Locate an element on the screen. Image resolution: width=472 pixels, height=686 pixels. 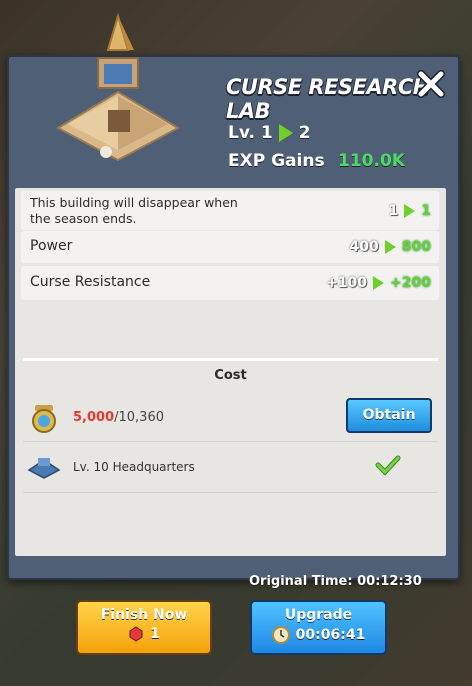
stat-values: 400 800 is located at coordinates (390, 247).